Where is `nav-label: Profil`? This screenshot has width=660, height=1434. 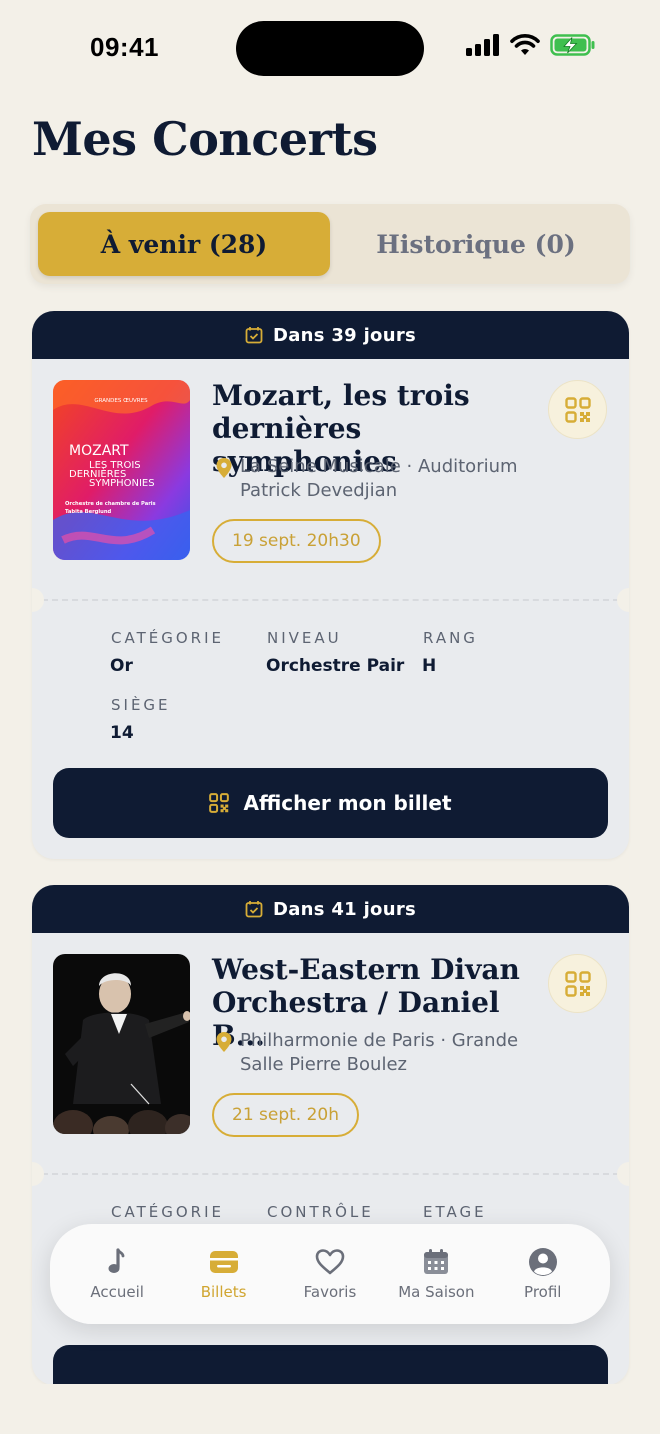 nav-label: Profil is located at coordinates (543, 1292).